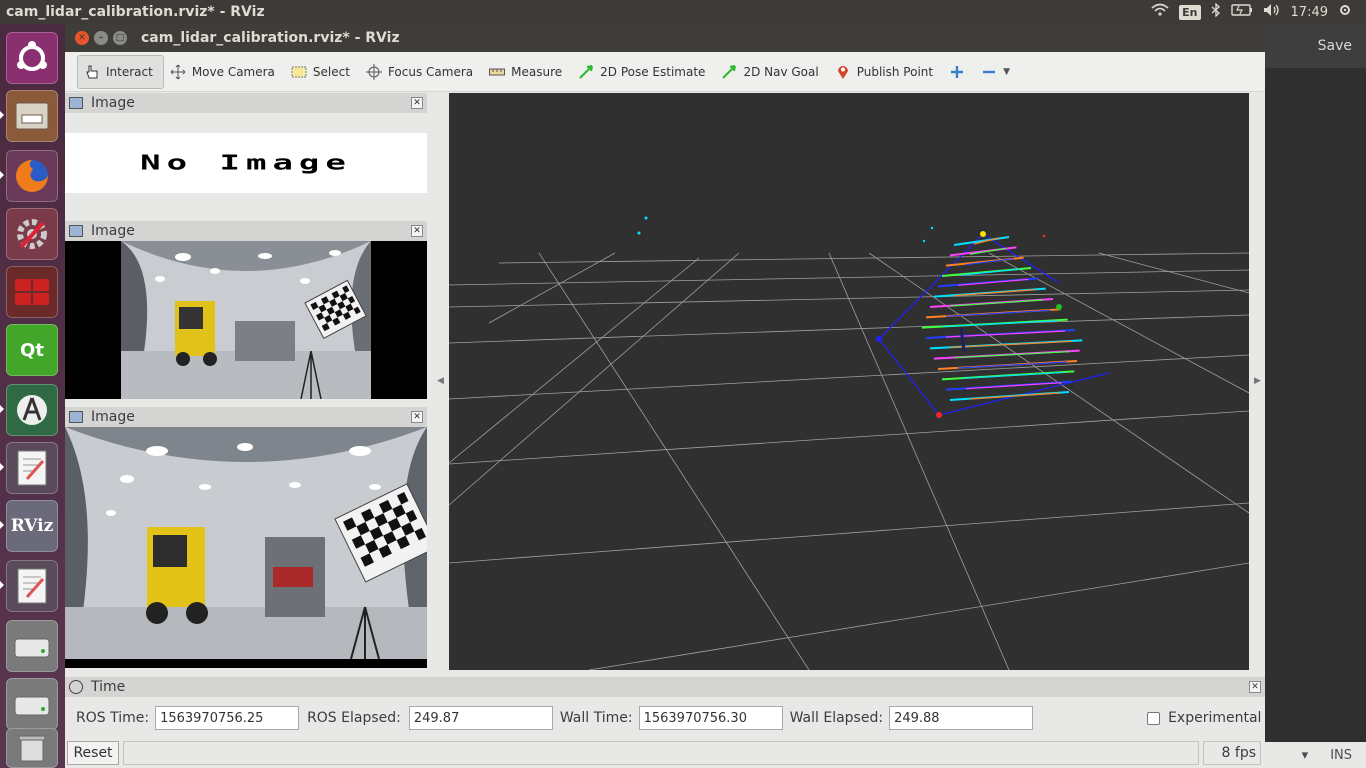  Describe the element at coordinates (1190, 12) in the screenshot. I see `keyboard-layout-indicator: En` at that location.